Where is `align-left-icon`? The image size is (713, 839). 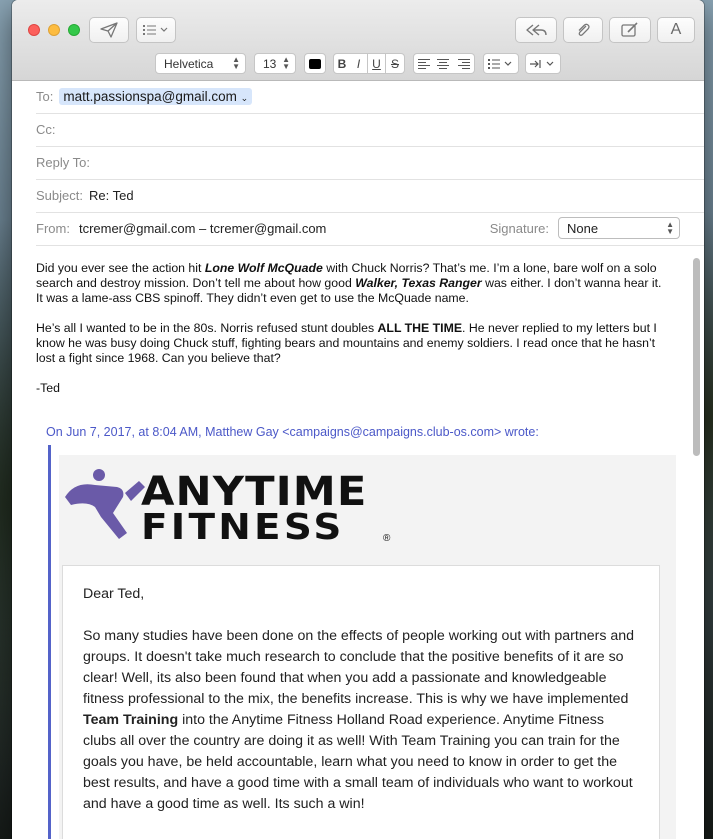 align-left-icon is located at coordinates (423, 63).